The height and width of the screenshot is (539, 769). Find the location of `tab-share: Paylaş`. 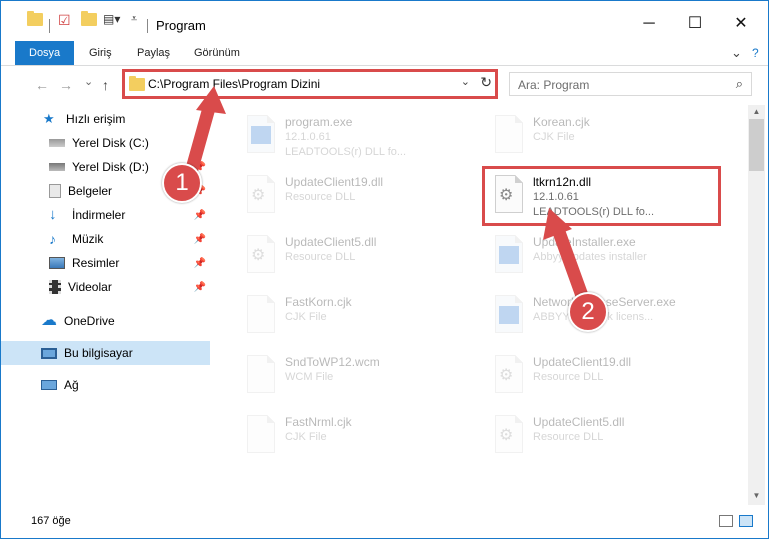

tab-share: Paylaş is located at coordinates (153, 53).